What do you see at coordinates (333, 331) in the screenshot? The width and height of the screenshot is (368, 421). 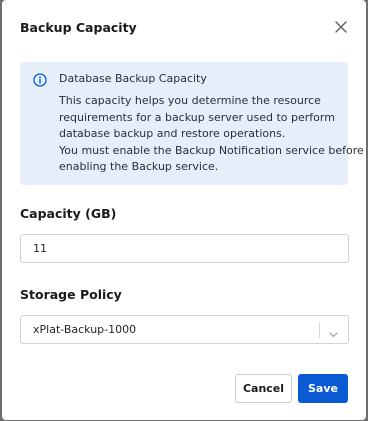 I see `chevron-down-icon` at bounding box center [333, 331].